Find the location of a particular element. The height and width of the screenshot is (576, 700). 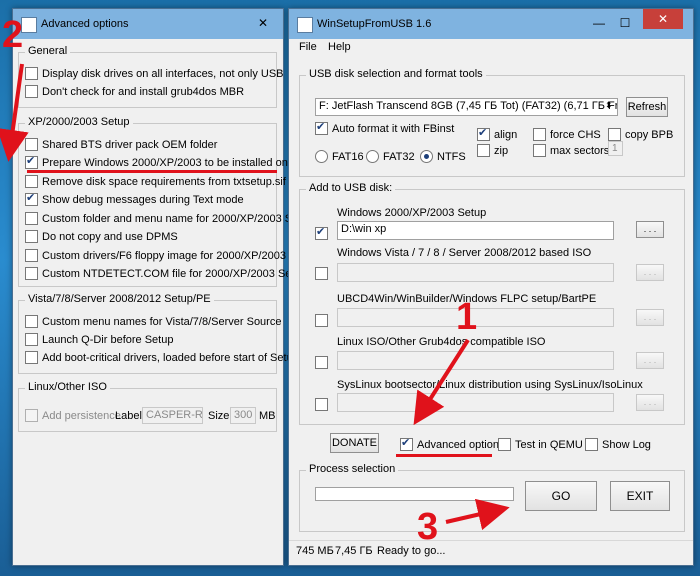

annotation-number-3: 3 is located at coordinates (428, 527).